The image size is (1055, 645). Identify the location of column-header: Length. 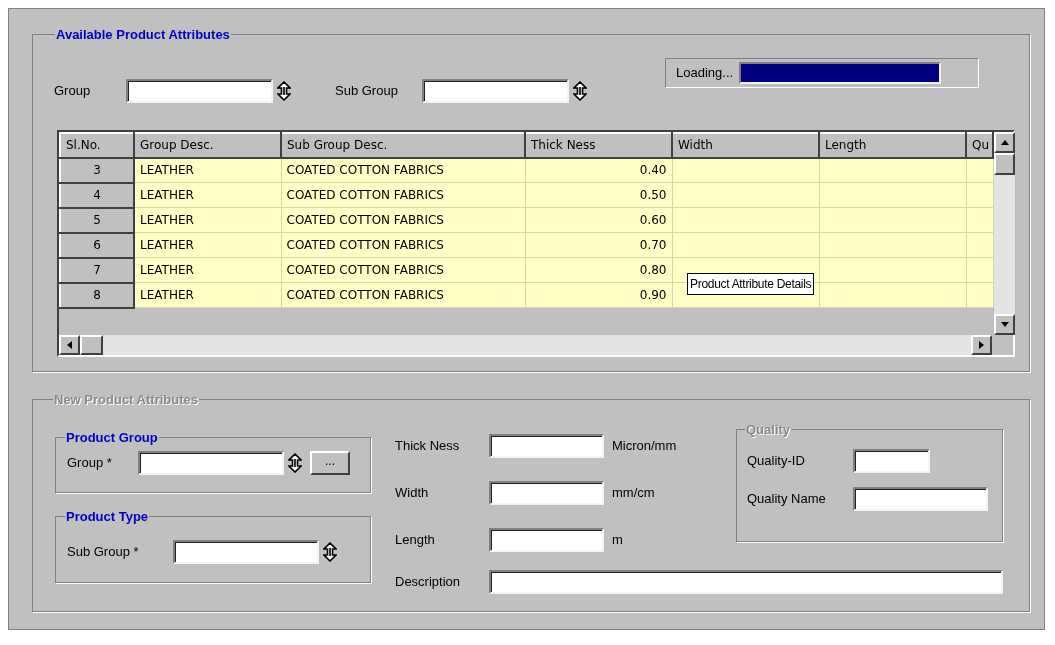
(892, 145).